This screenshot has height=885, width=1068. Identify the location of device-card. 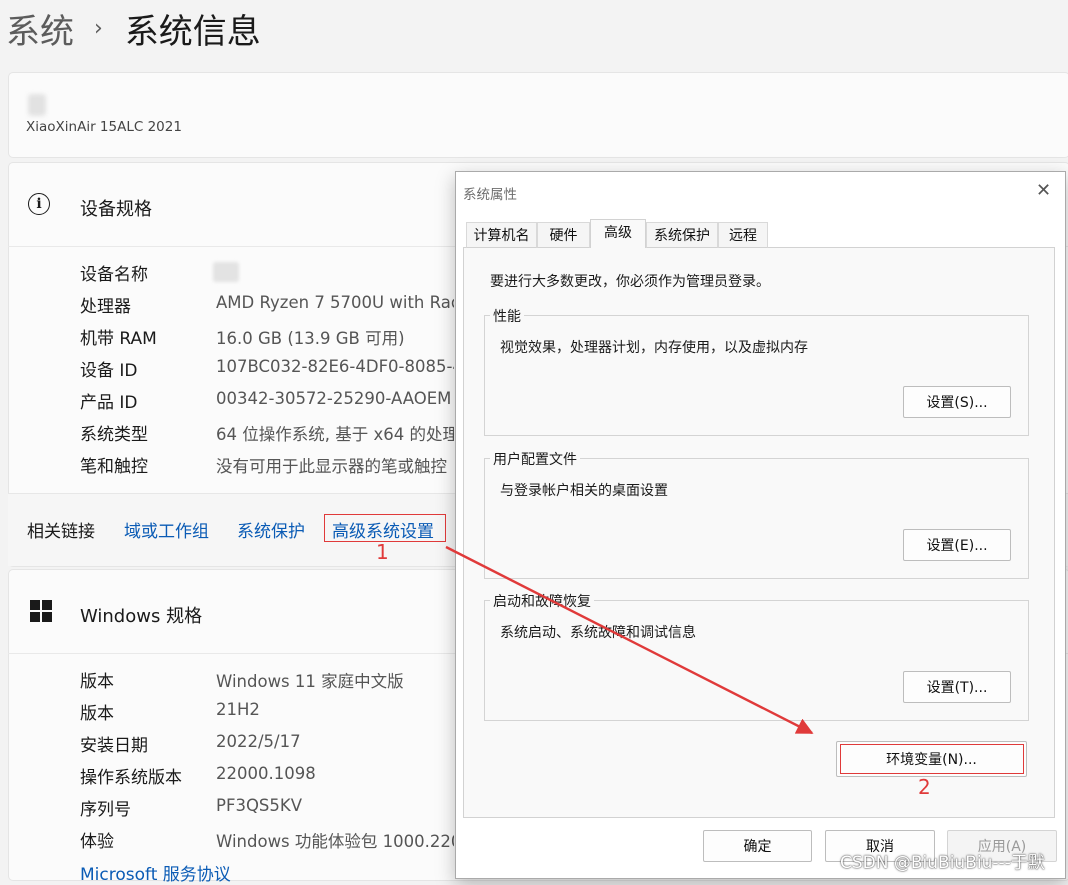
(538, 115).